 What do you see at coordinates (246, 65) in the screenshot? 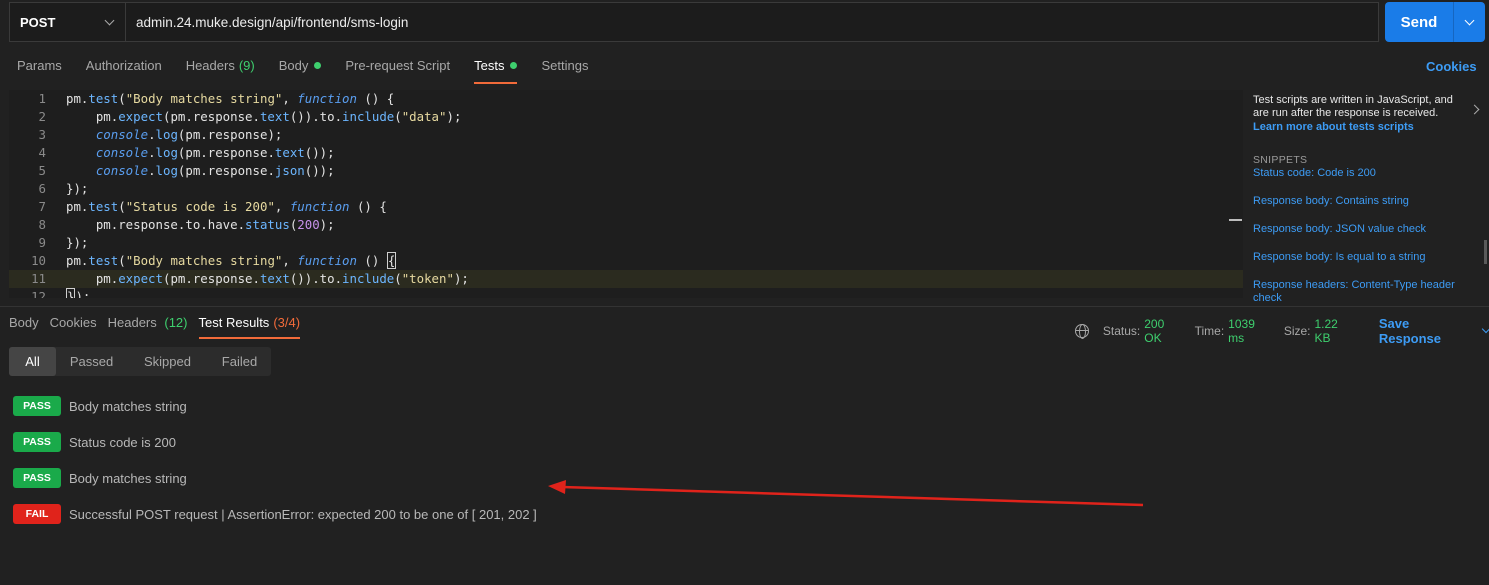
I see `headers-count: (9)` at bounding box center [246, 65].